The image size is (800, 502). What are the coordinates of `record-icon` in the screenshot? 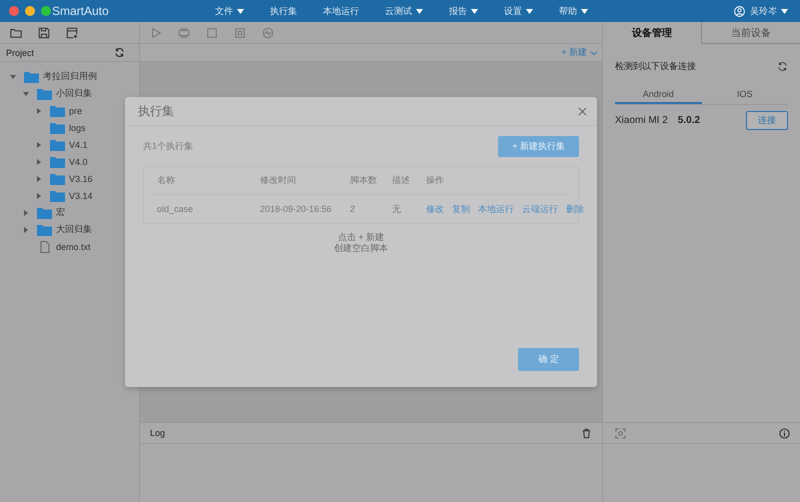 It's located at (184, 32).